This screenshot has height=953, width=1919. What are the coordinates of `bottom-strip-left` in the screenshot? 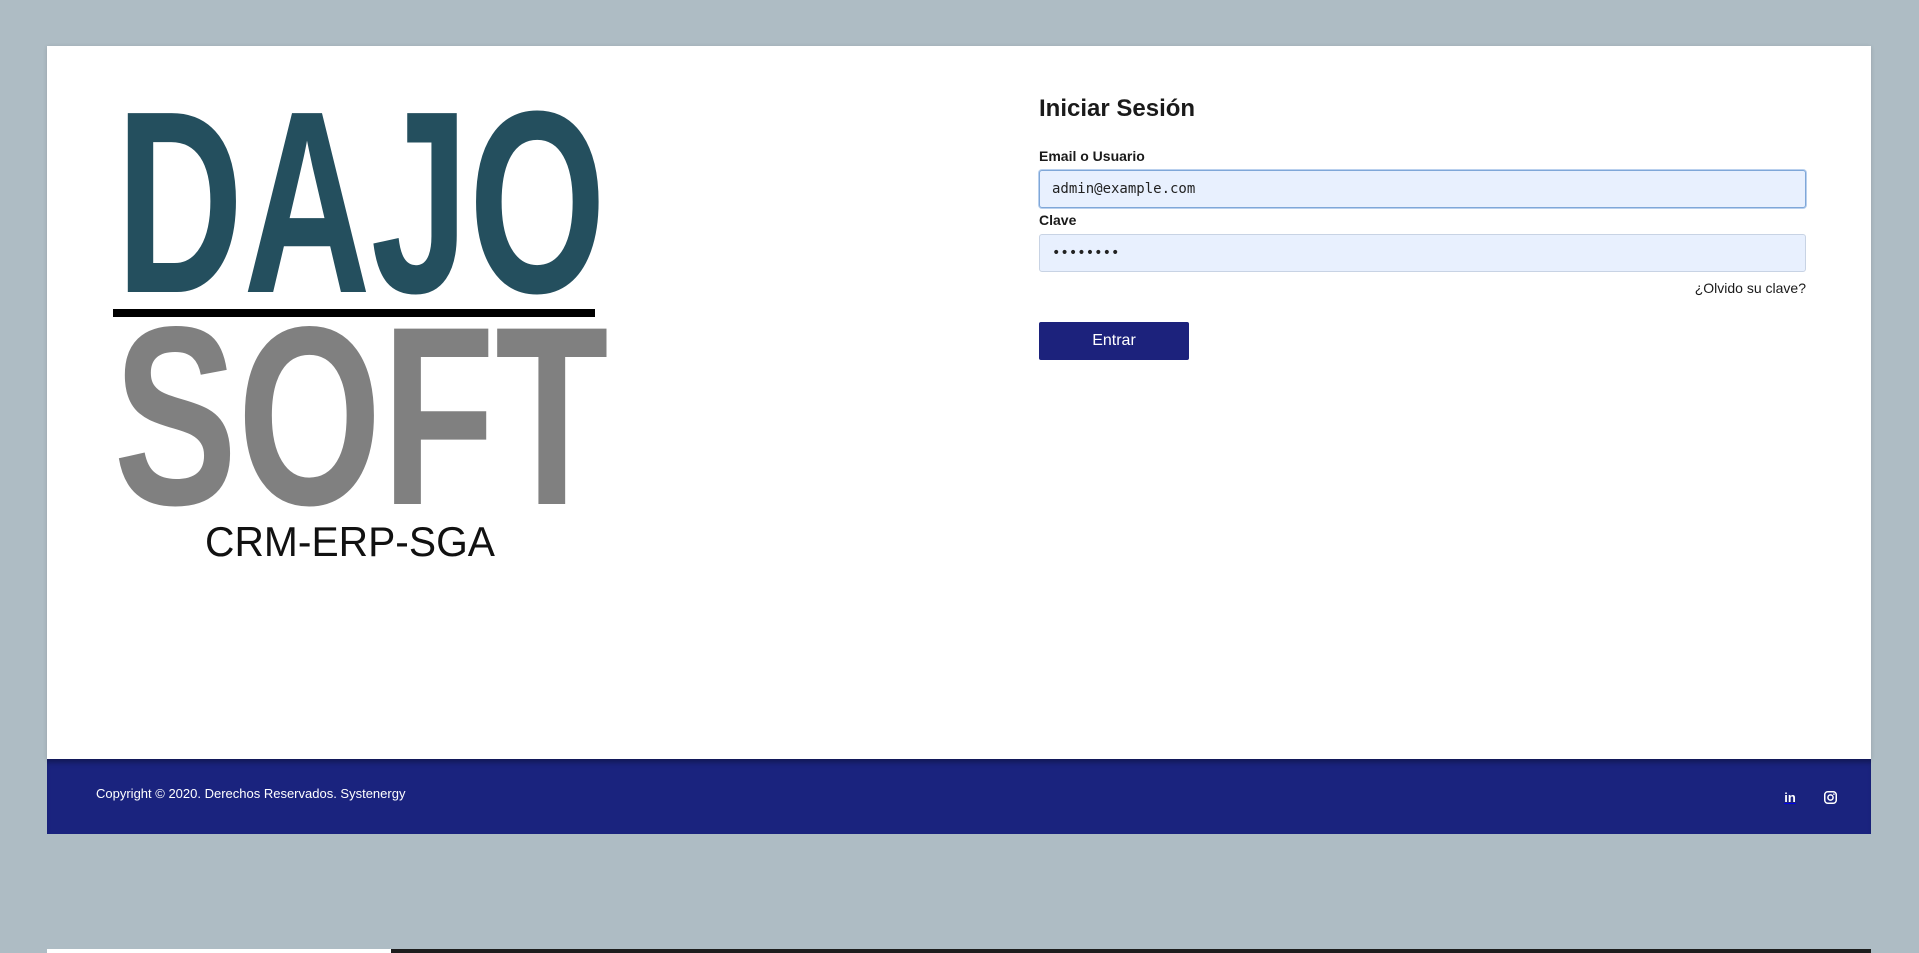 It's located at (219, 951).